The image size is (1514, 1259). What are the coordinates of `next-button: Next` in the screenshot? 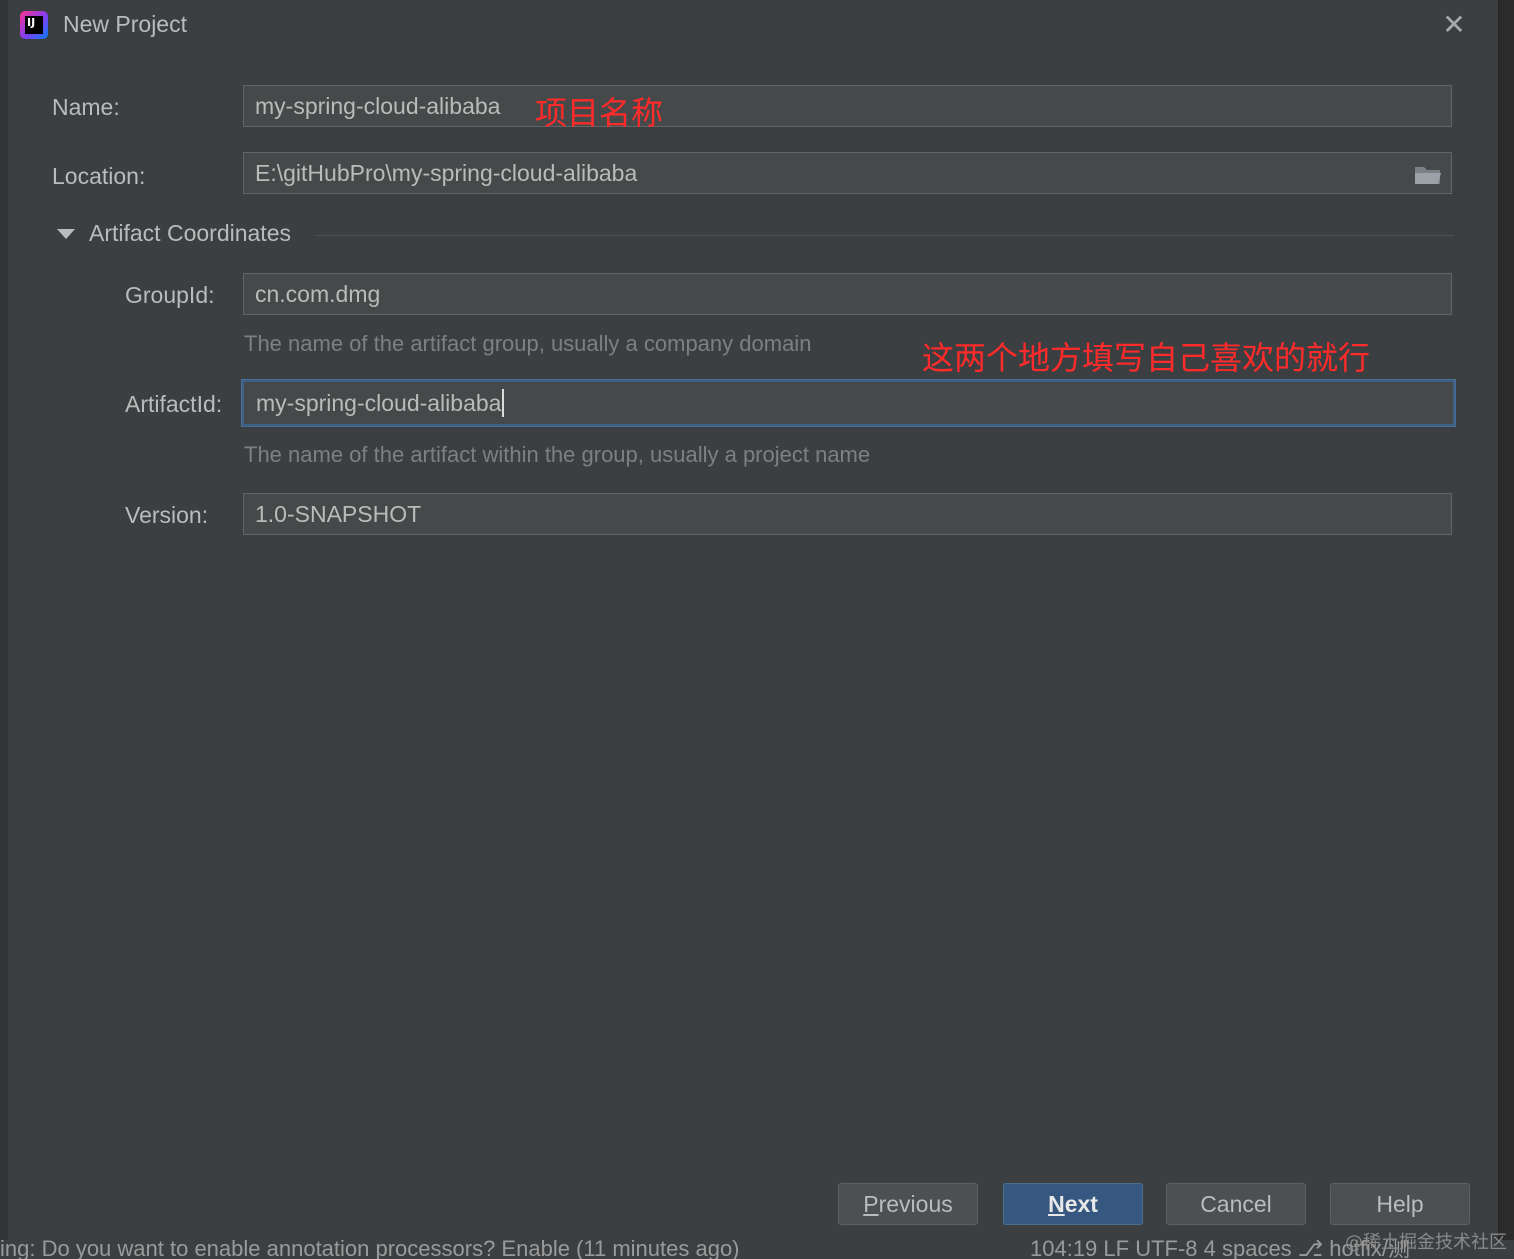 It's located at (1073, 1204).